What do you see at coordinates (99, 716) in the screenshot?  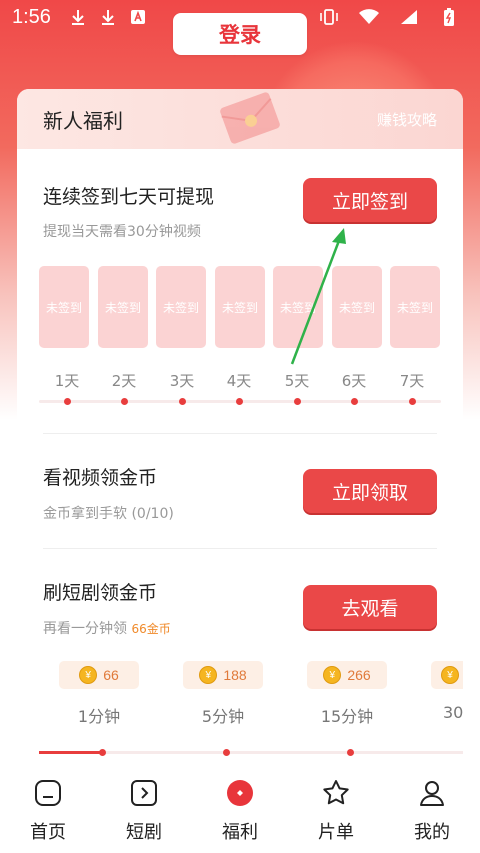 I see `reward-label-1: 1分钟` at bounding box center [99, 716].